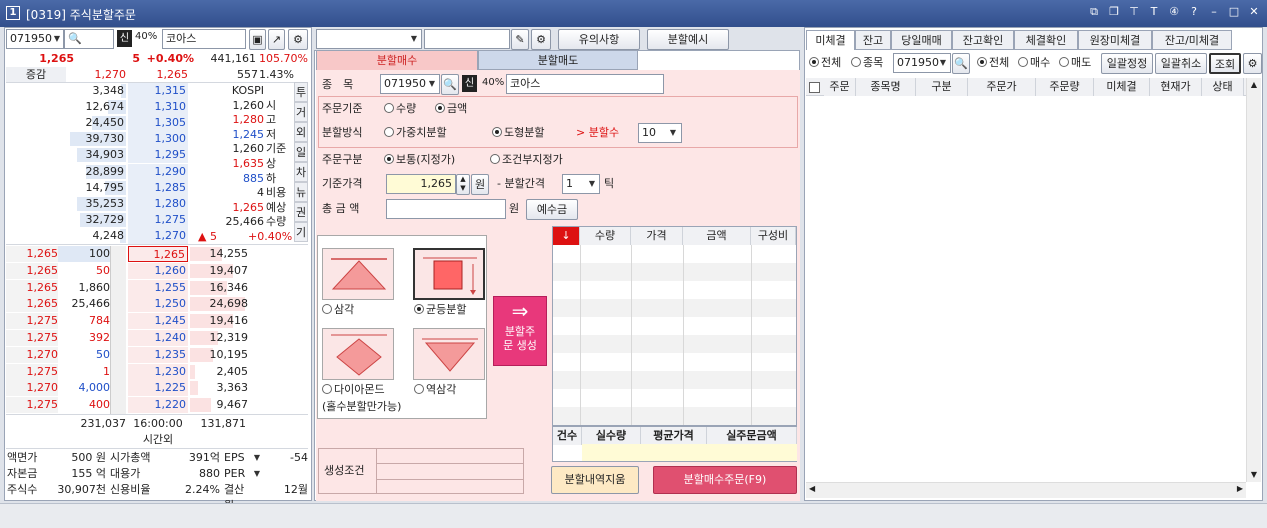 The width and height of the screenshot is (1267, 528). What do you see at coordinates (1034, 63) in the screenshot?
I see `radio-buy: 매수` at bounding box center [1034, 63].